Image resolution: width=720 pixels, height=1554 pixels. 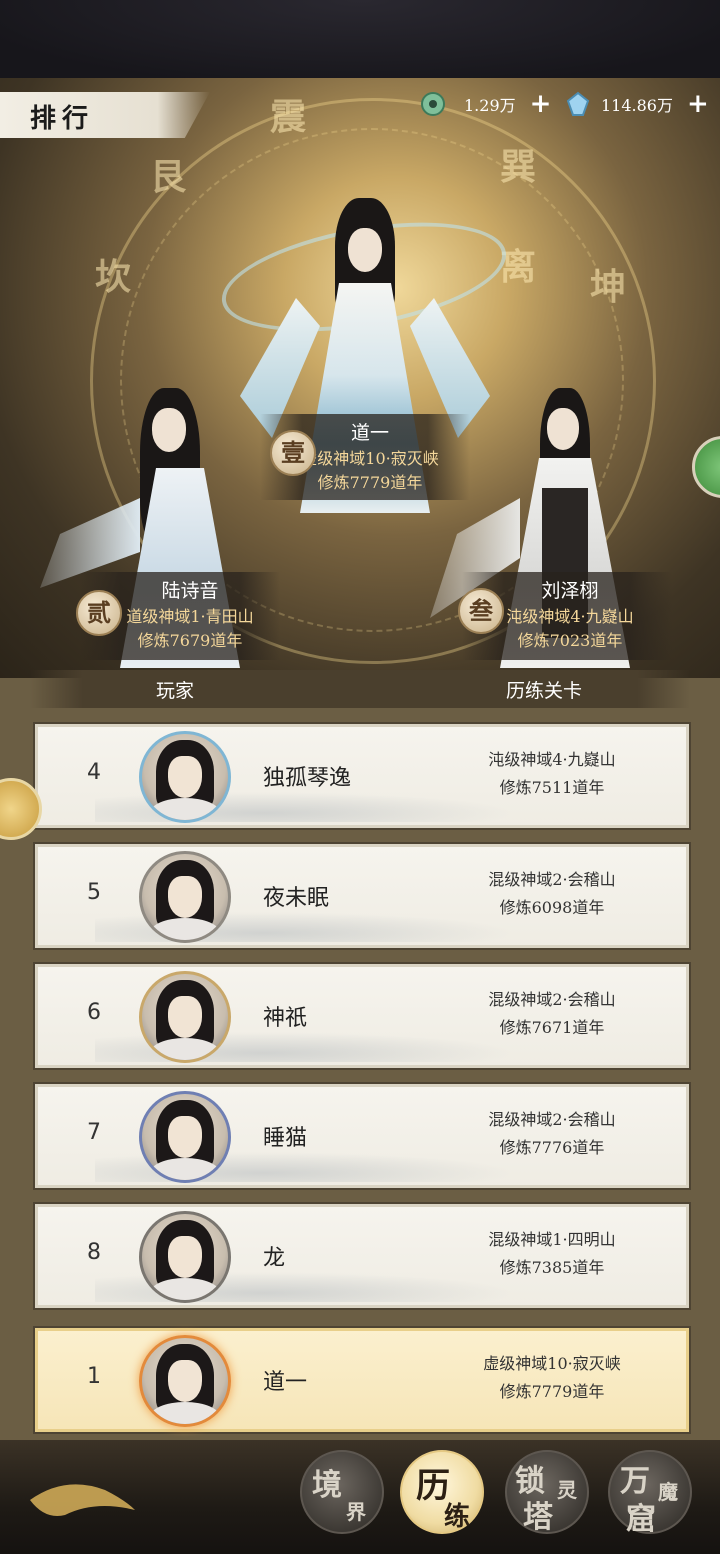 What do you see at coordinates (552, 1391) in the screenshot?
I see `my-cultivation: 修炼7779道年` at bounding box center [552, 1391].